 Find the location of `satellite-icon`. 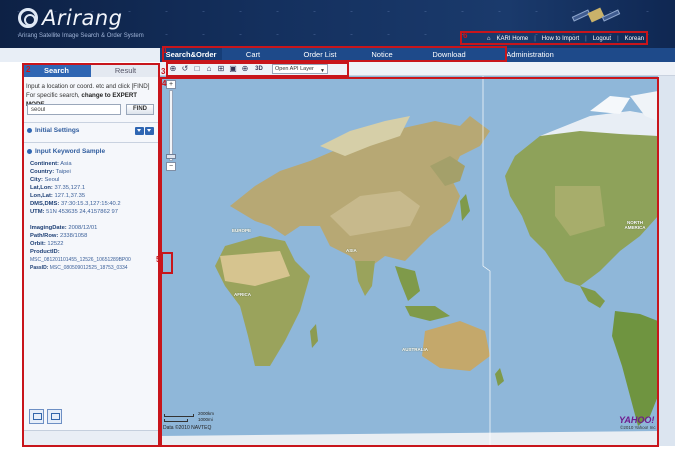

satellite-icon is located at coordinates (596, 16).